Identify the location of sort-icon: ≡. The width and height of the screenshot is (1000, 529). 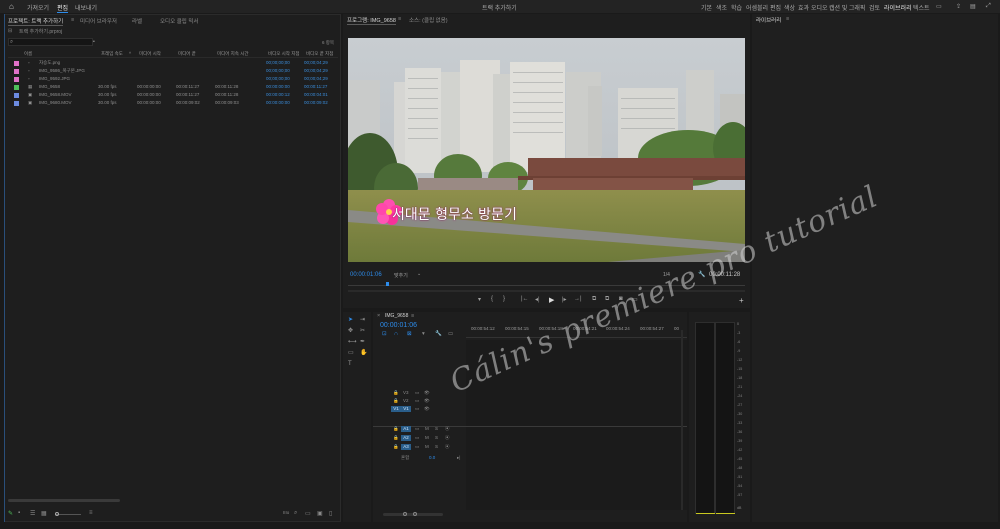
(91, 513).